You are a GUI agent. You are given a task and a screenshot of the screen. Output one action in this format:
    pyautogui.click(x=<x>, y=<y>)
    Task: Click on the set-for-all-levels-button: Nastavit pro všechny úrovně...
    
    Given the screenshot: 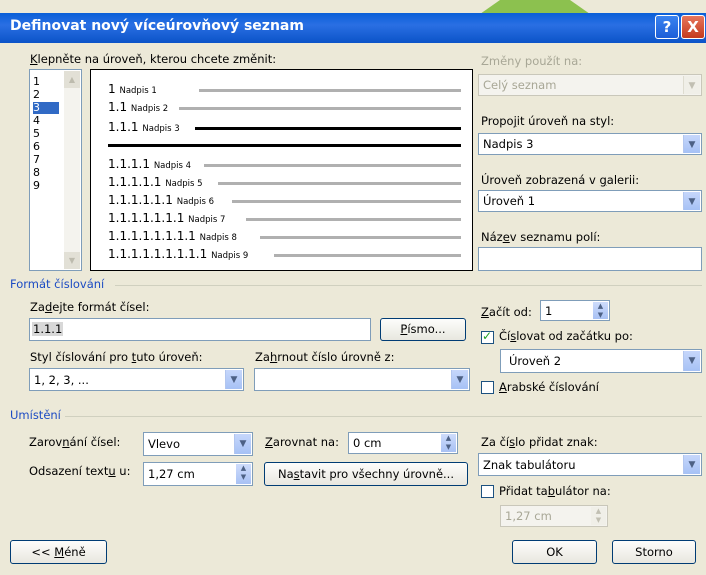 What is the action you would take?
    pyautogui.click(x=366, y=474)
    